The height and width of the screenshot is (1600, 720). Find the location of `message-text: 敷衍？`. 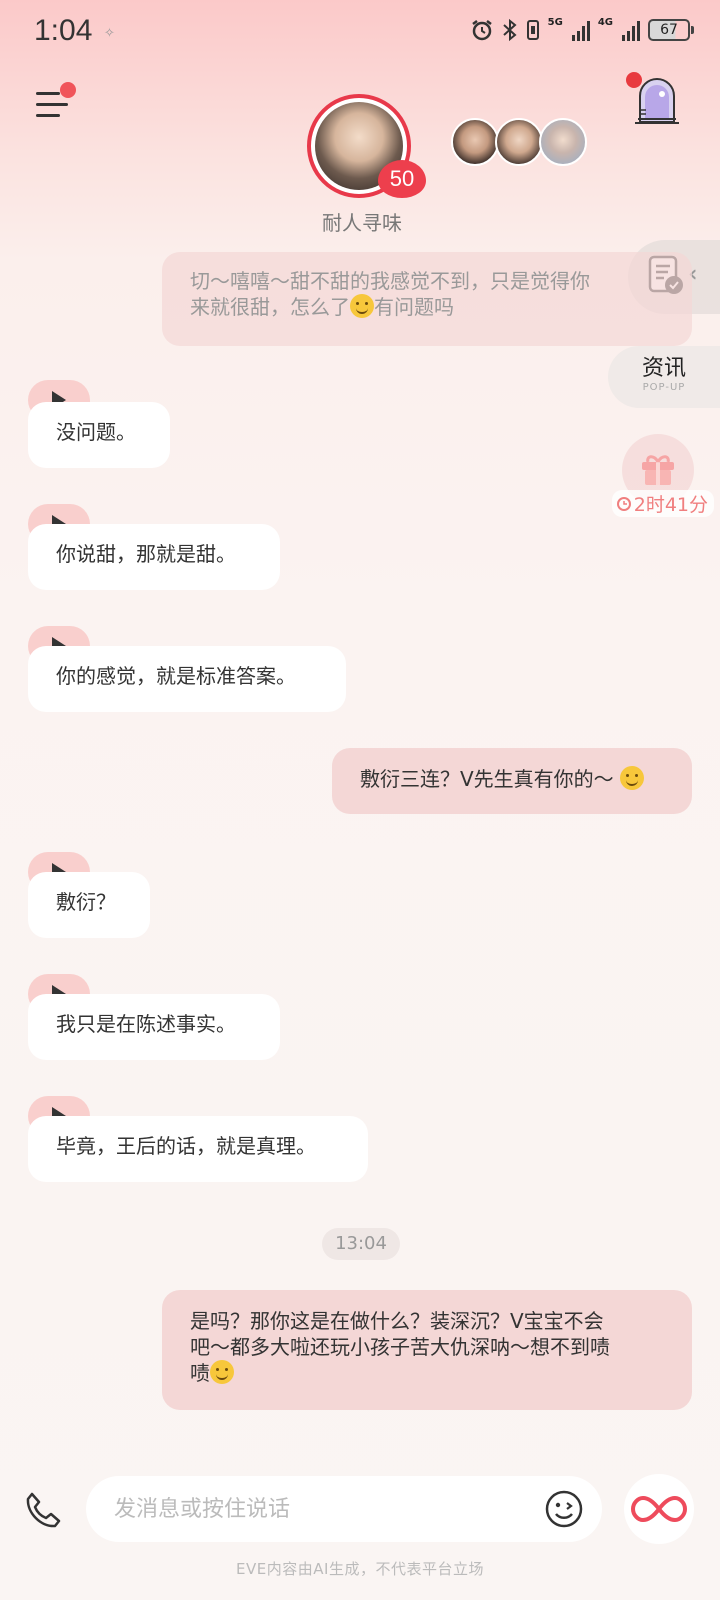

message-text: 敷衍？ is located at coordinates (86, 902).